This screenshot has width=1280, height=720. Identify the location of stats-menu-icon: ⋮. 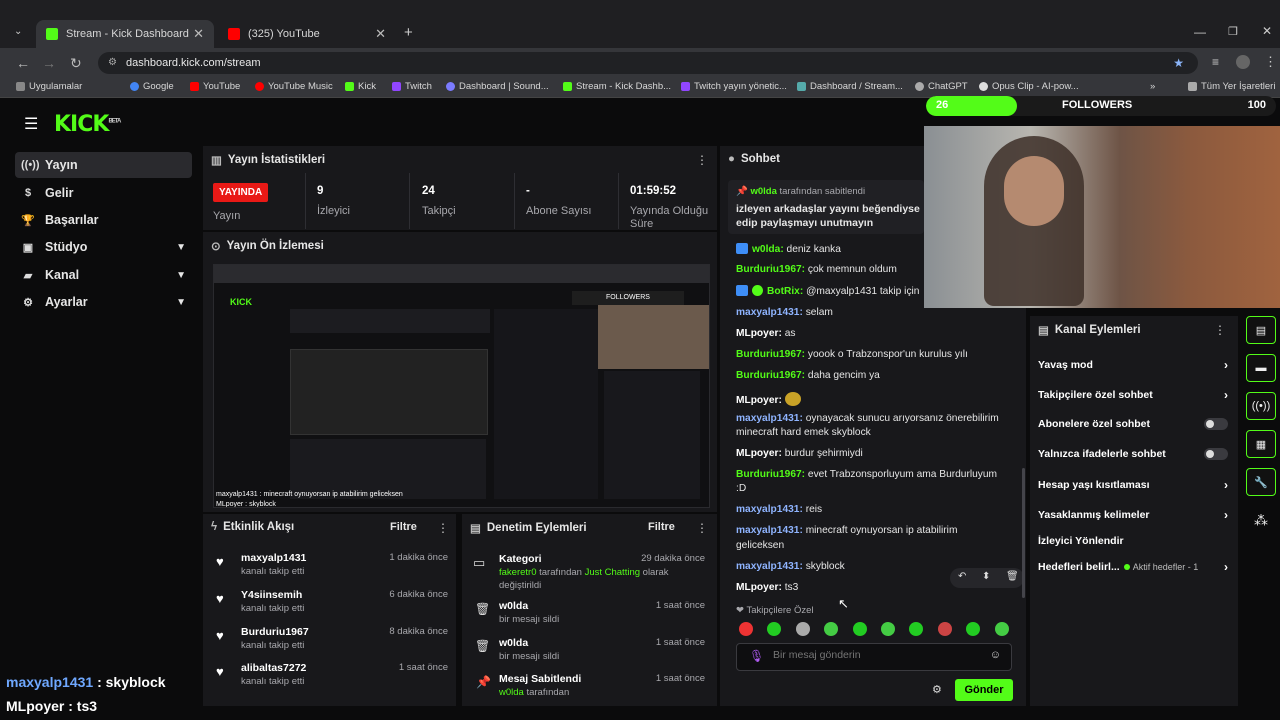
(702, 160).